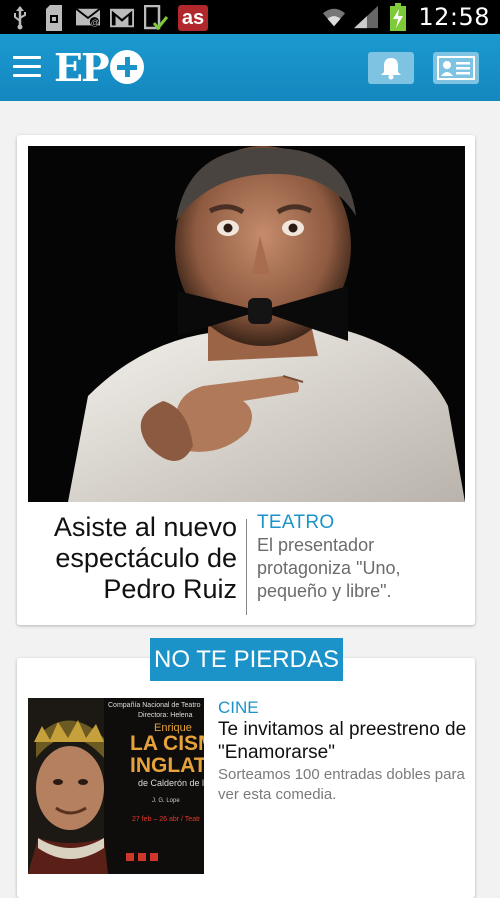  Describe the element at coordinates (171, 783) in the screenshot. I see `poster-line-author: de Calderón de la` at that location.